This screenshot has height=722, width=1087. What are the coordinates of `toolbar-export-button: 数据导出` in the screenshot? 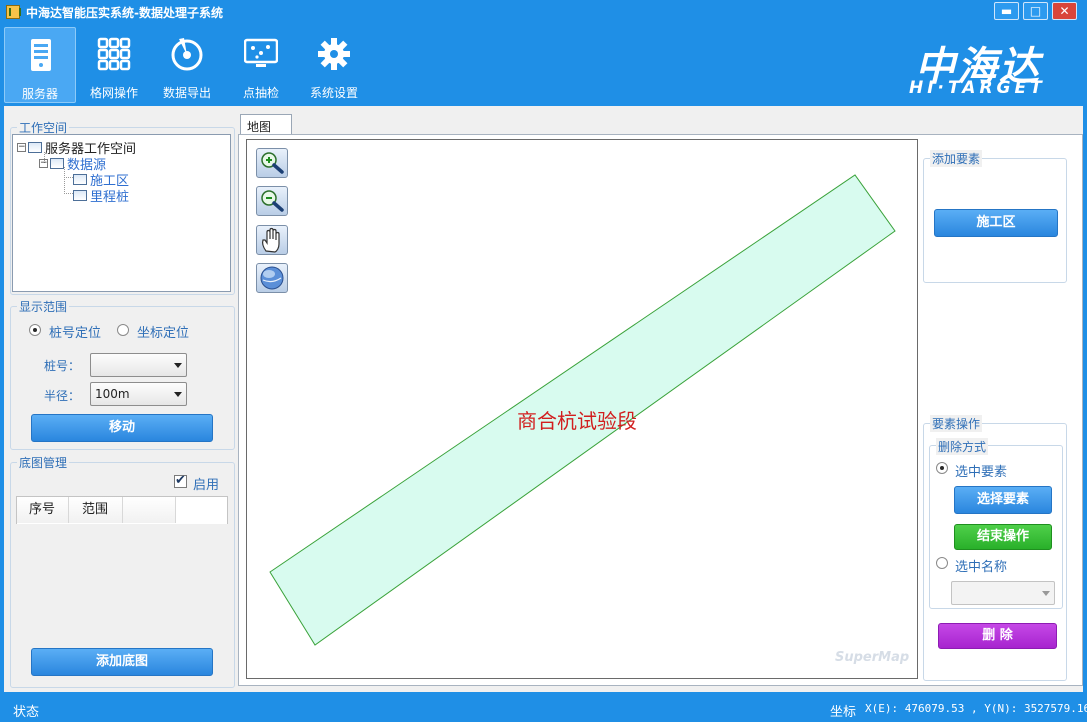 It's located at (187, 65).